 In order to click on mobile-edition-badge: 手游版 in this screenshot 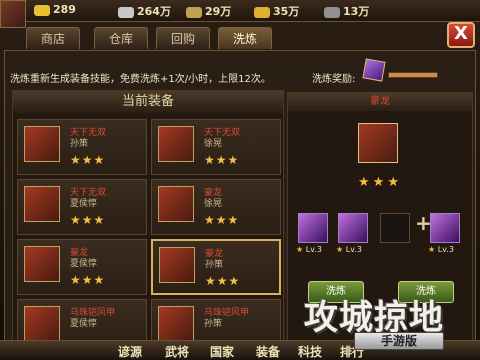, I will do `click(399, 341)`.